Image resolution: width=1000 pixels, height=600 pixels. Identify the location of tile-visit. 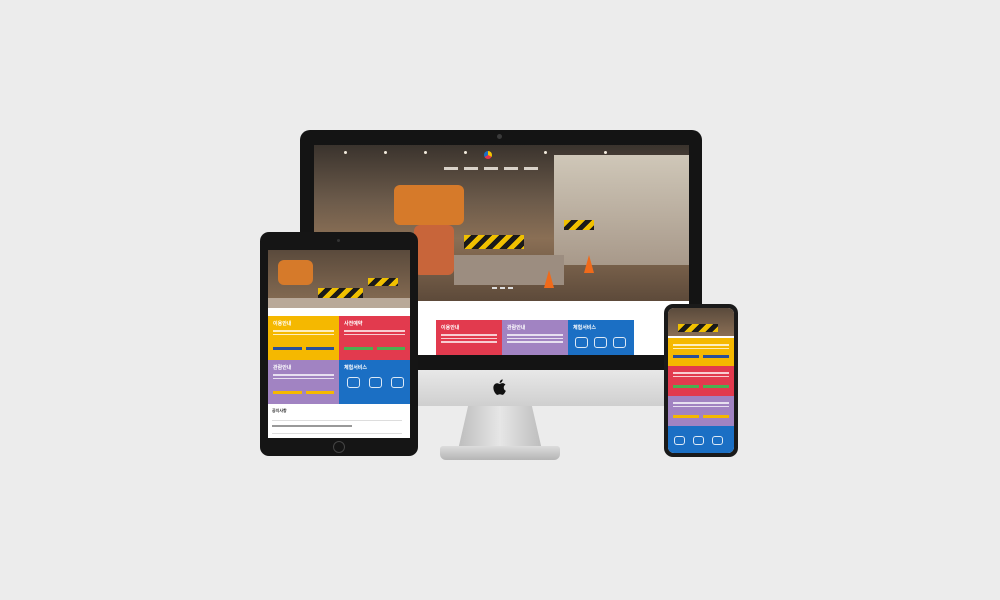
(701, 411).